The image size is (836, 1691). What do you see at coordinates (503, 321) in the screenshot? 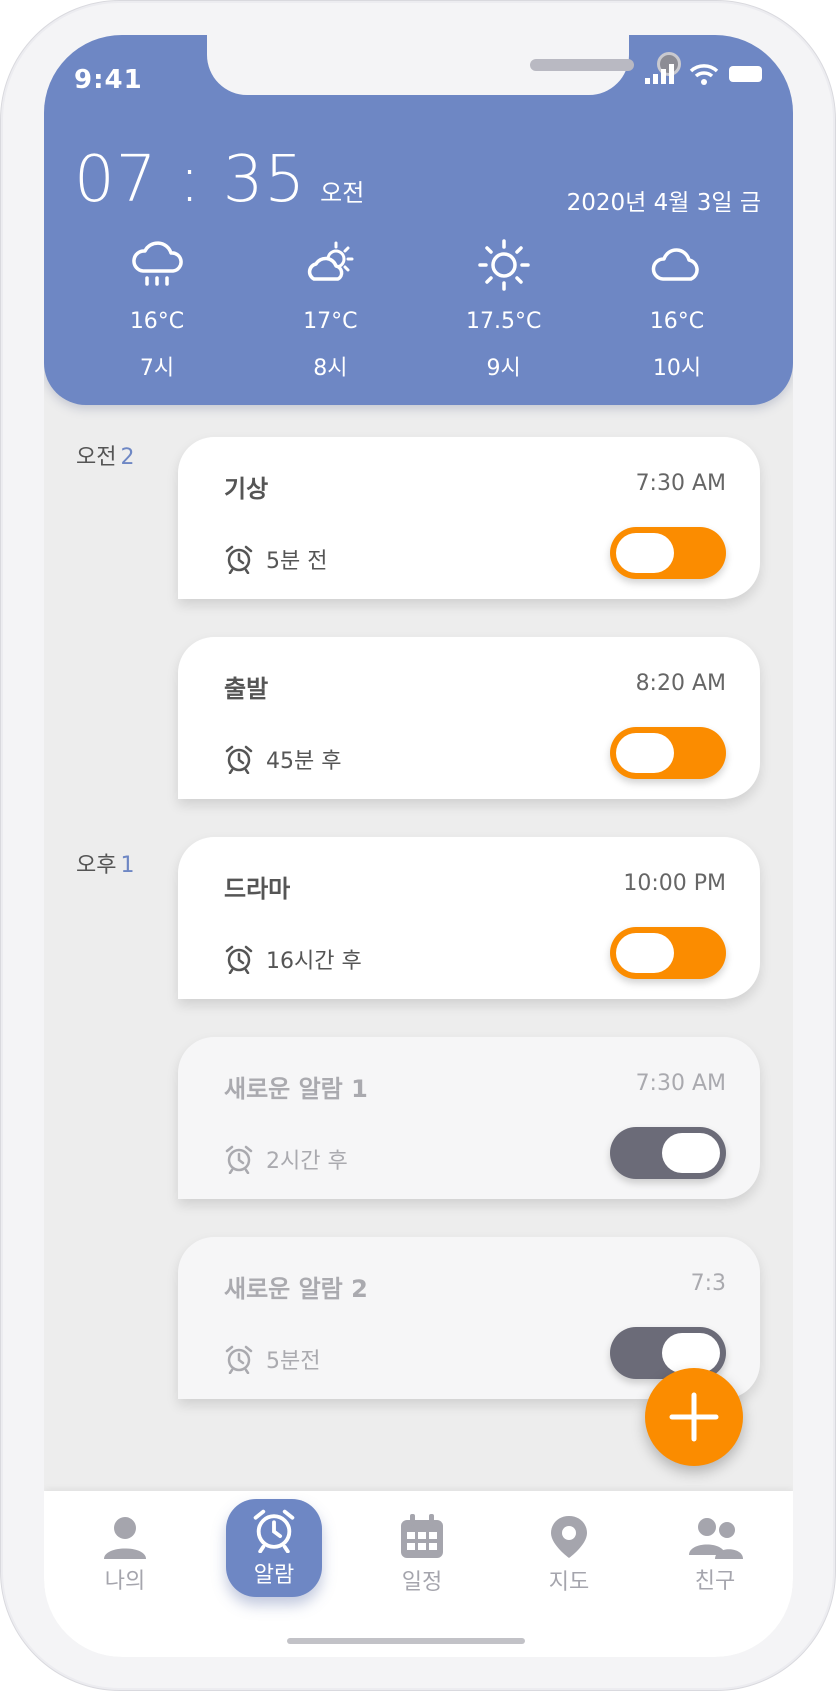
I see `forecast-temp: 17.5°C` at bounding box center [503, 321].